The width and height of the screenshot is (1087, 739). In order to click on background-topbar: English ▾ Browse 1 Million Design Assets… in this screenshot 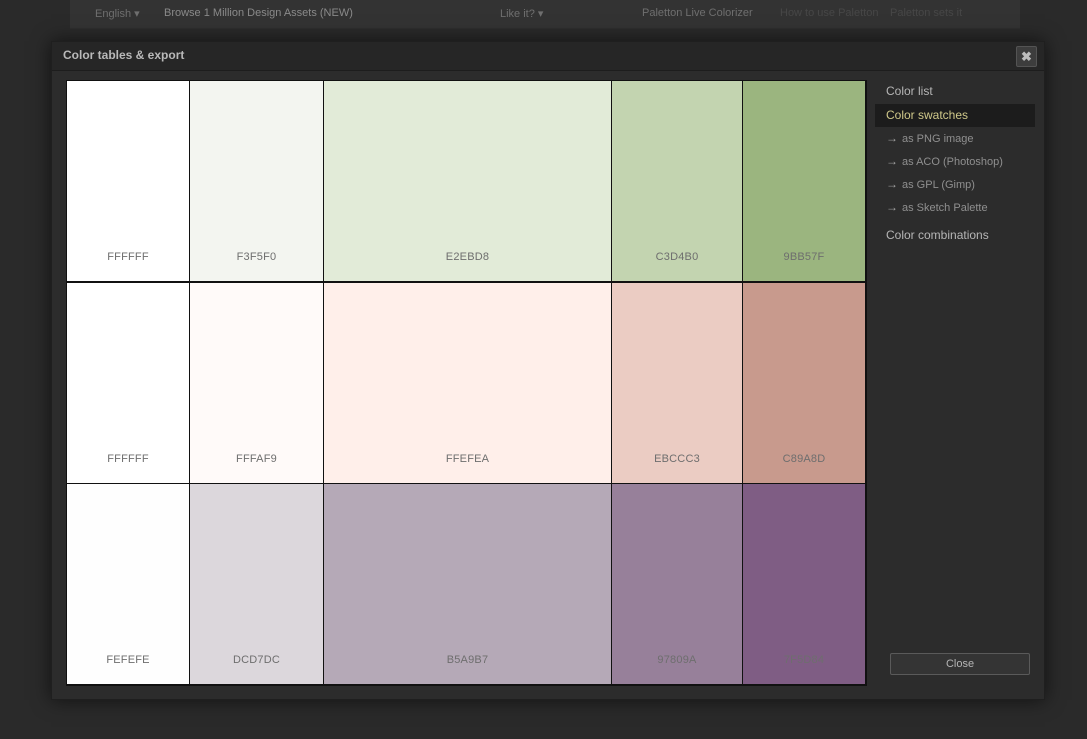, I will do `click(545, 14)`.